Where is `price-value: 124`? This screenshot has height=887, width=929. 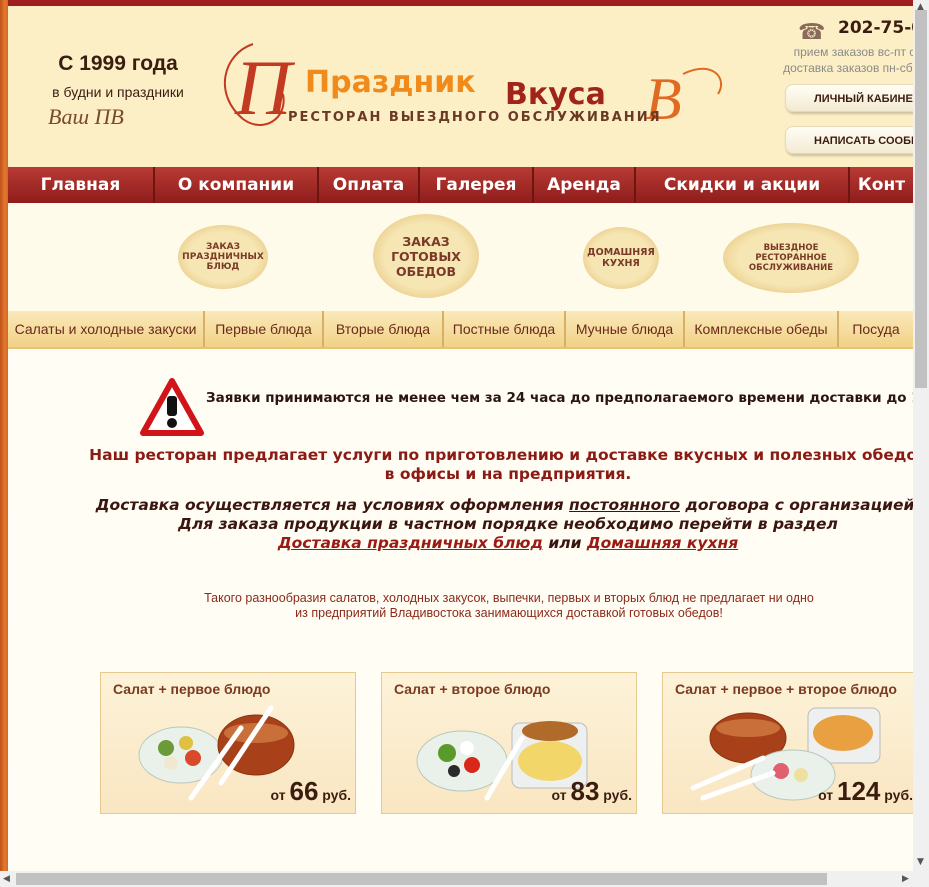 price-value: 124 is located at coordinates (859, 791).